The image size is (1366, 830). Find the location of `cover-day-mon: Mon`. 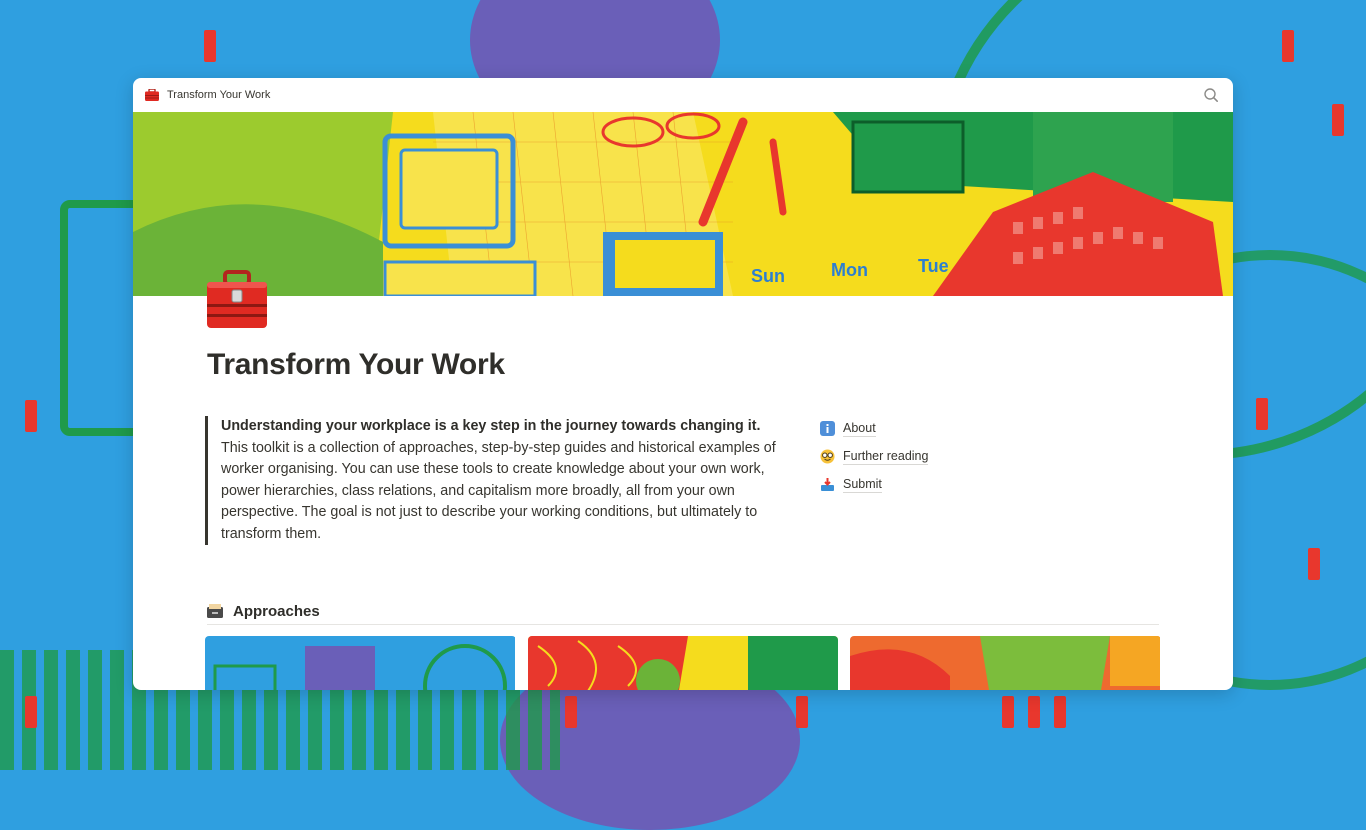

cover-day-mon: Mon is located at coordinates (849, 270).